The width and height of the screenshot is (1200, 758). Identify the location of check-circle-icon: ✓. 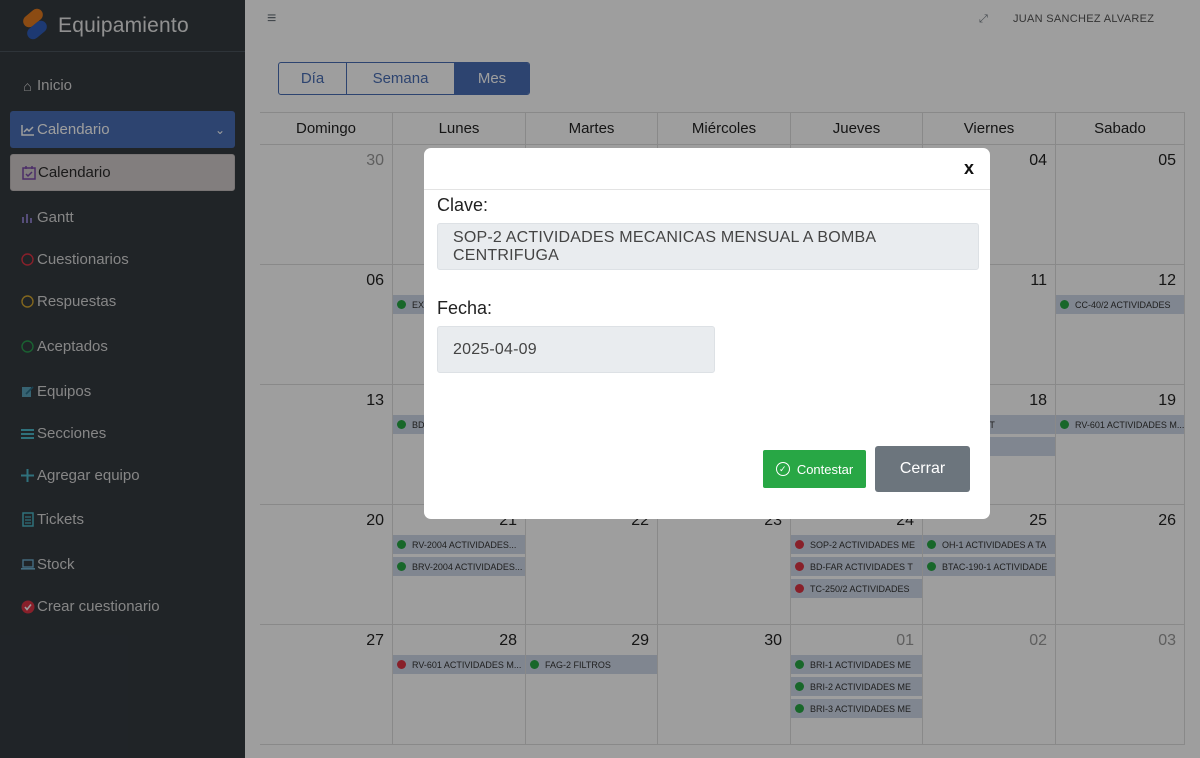
(782, 469).